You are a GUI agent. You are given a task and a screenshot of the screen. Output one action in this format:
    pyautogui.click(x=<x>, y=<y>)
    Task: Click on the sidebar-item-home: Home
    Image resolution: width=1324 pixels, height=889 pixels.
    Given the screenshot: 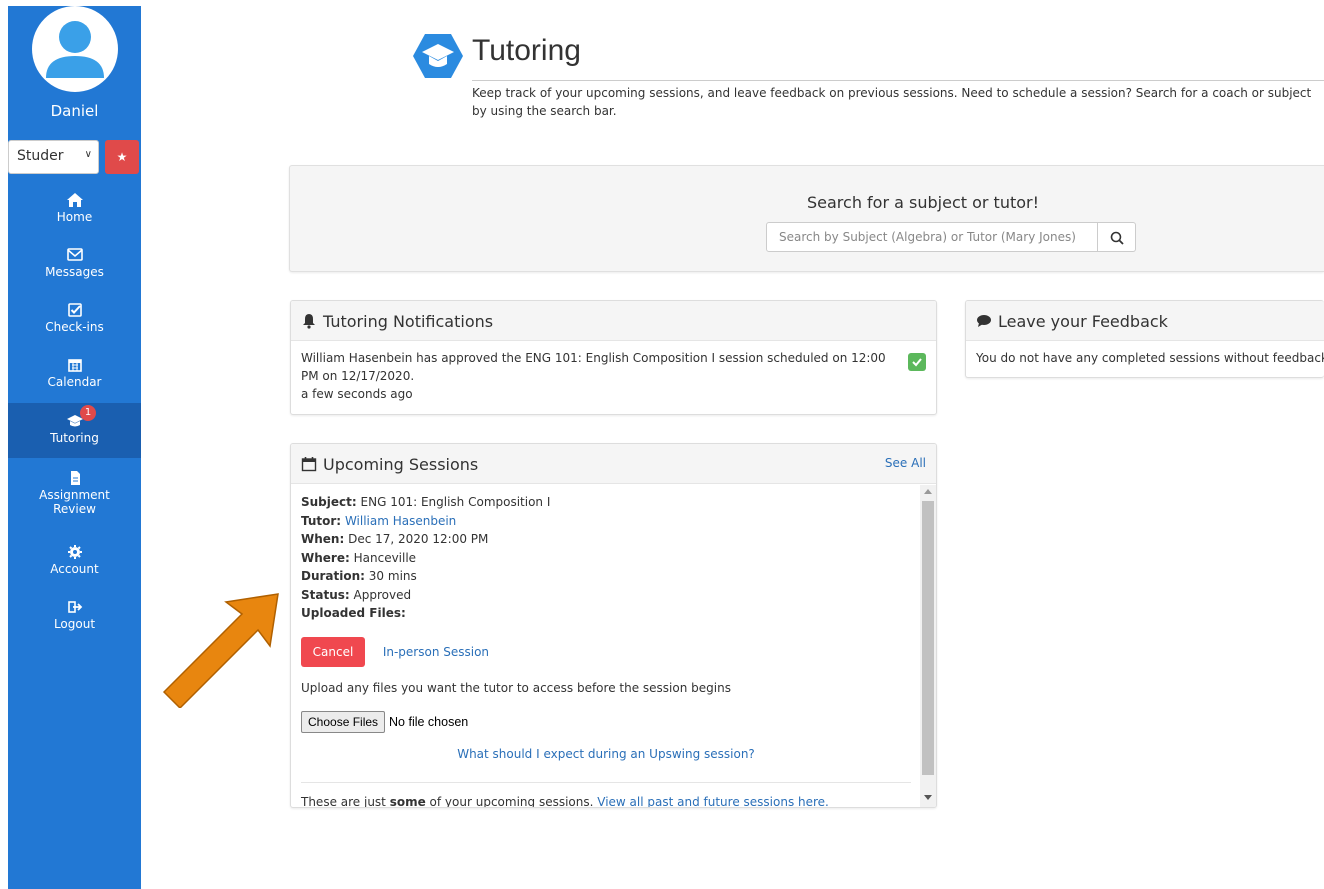 What is the action you would take?
    pyautogui.click(x=74, y=214)
    